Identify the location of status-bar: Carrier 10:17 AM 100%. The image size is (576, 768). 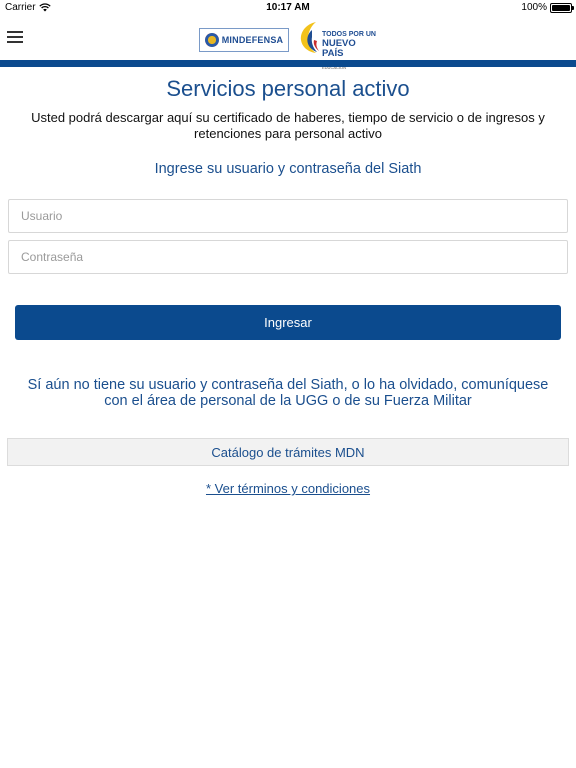
(288, 8).